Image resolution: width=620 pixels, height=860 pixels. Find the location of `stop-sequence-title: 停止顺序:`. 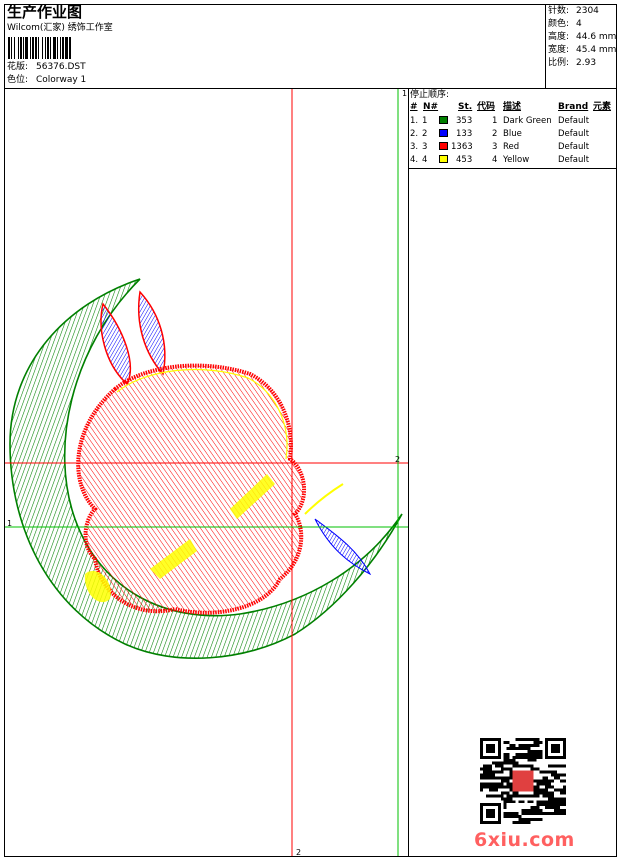

stop-sequence-title: 停止顺序: is located at coordinates (430, 95).